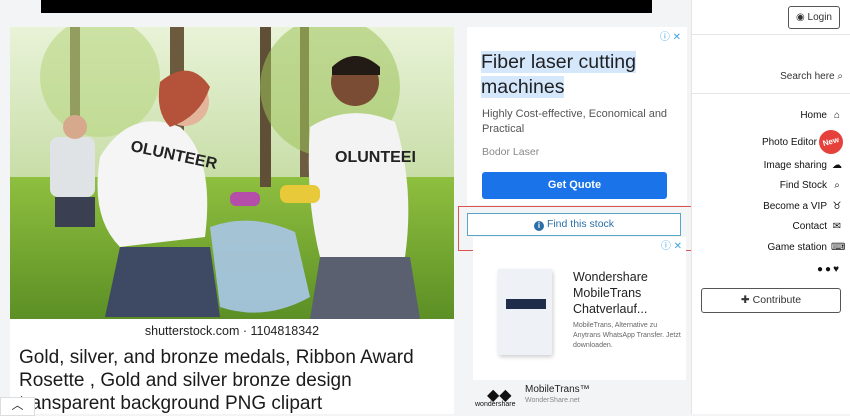 This screenshot has width=850, height=416. What do you see at coordinates (804, 250) in the screenshot?
I see `sidebar-item-game-station: Game station ⌨` at bounding box center [804, 250].